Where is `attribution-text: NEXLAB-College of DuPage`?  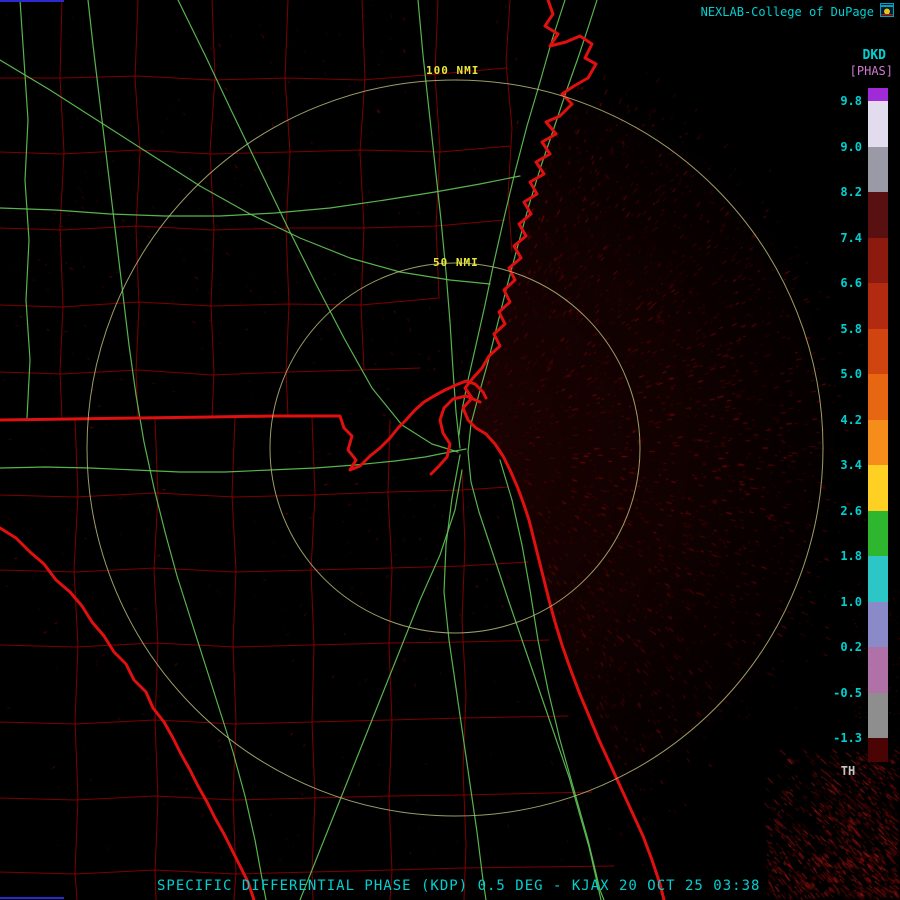
attribution-text: NEXLAB-College of DuPage is located at coordinates (787, 12).